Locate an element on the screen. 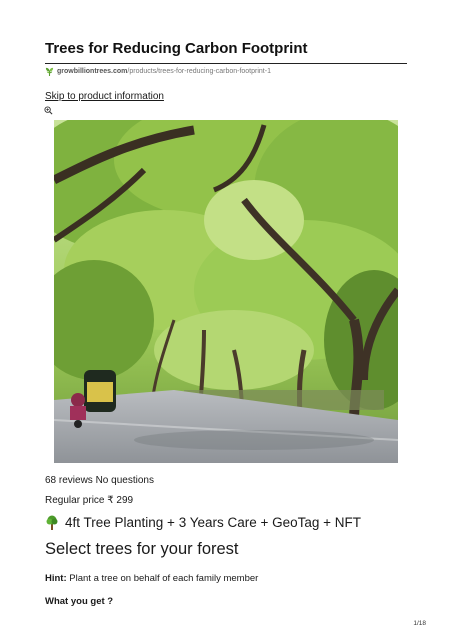 This screenshot has width=452, height=640. price-value: ₹ 299 is located at coordinates (120, 500).